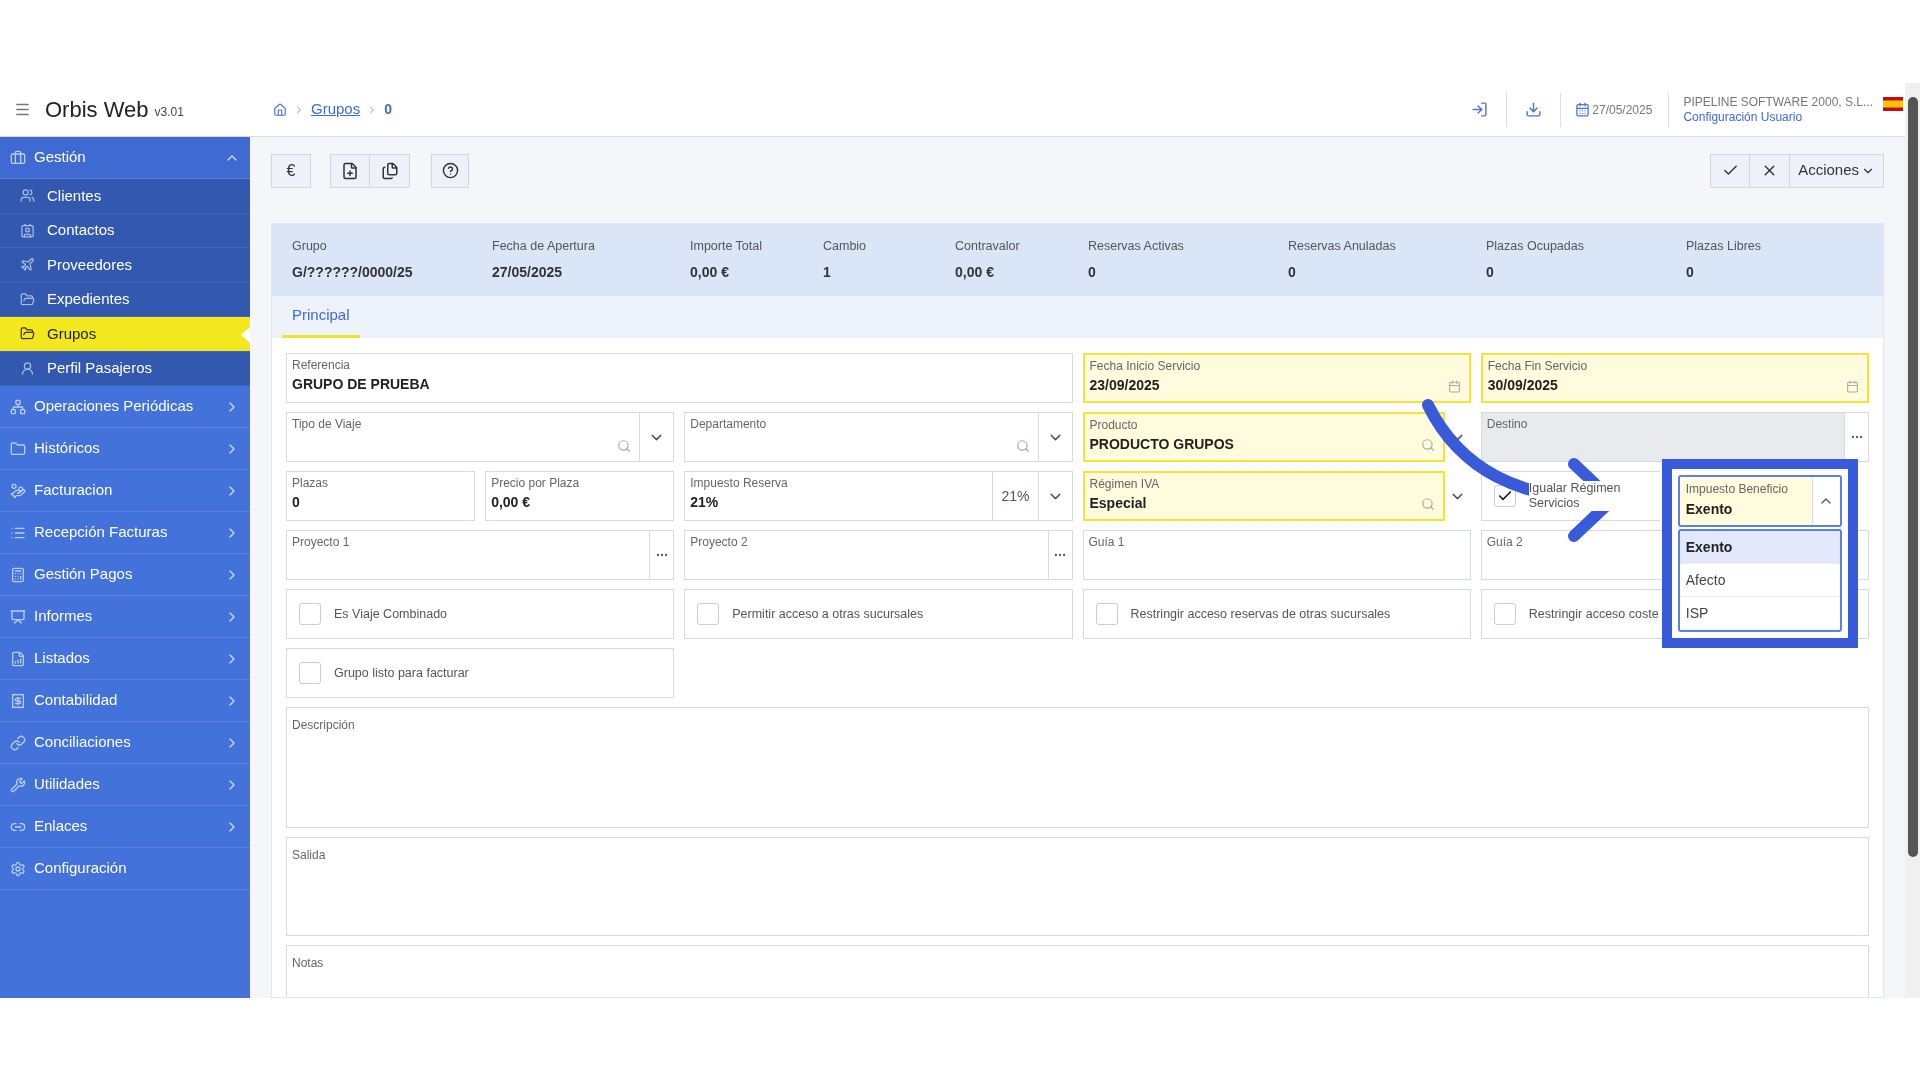 The image size is (1920, 1080). Describe the element at coordinates (1724, 247) in the screenshot. I see `summary-label: Plazas Libres` at that location.